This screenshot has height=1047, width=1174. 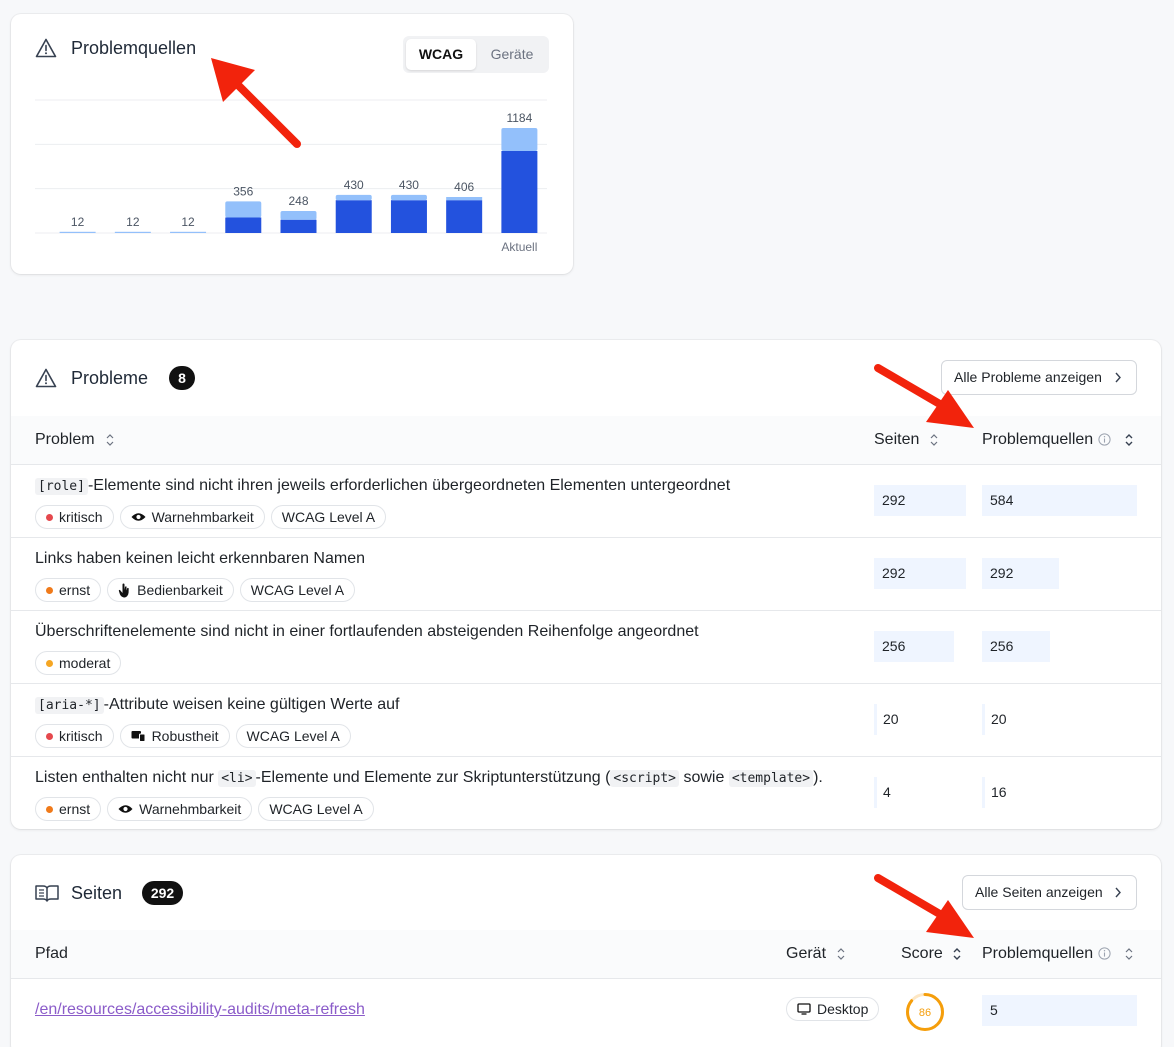 I want to click on chart-data-label: 406, so click(x=464, y=187).